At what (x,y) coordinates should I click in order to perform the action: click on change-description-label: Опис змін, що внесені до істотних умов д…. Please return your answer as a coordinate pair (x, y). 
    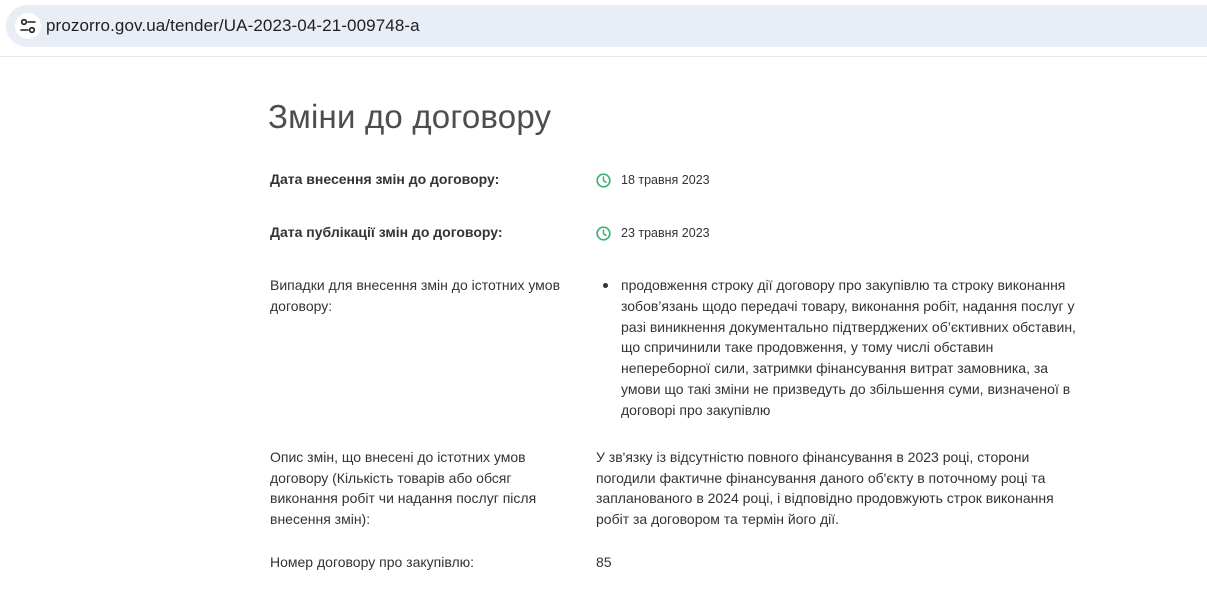
    Looking at the image, I should click on (403, 488).